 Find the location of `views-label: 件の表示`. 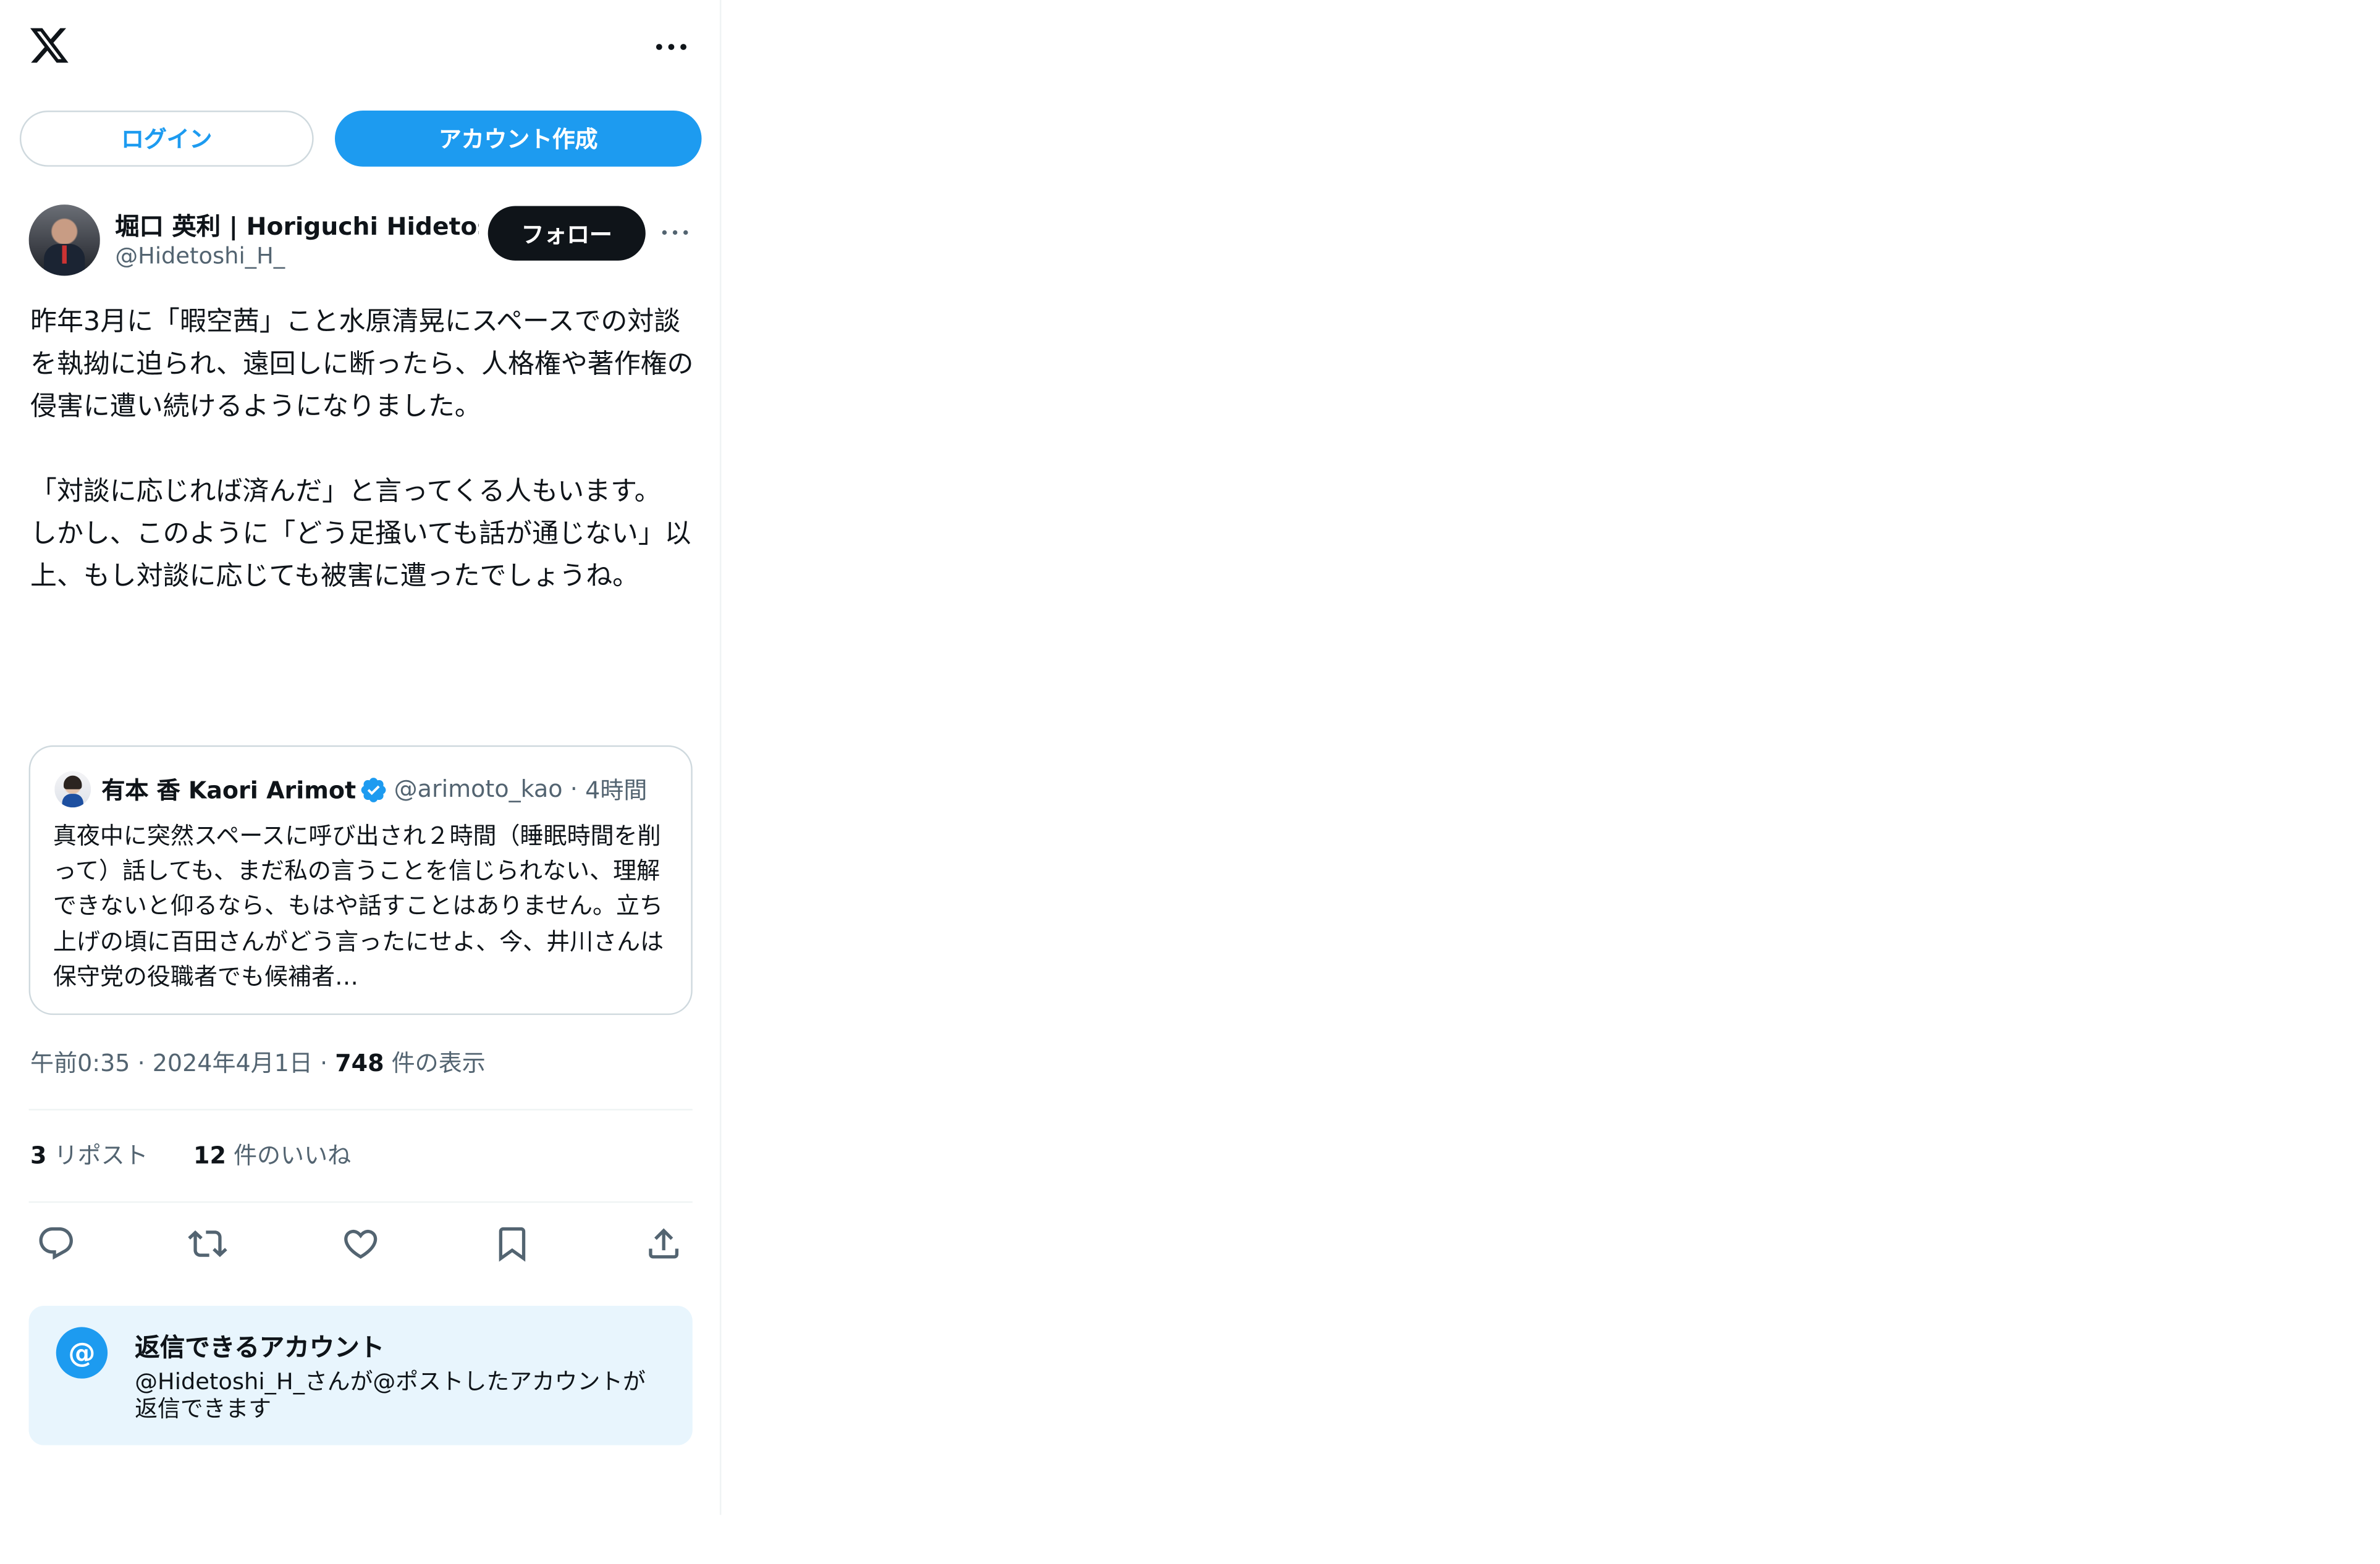

views-label: 件の表示 is located at coordinates (438, 1063).